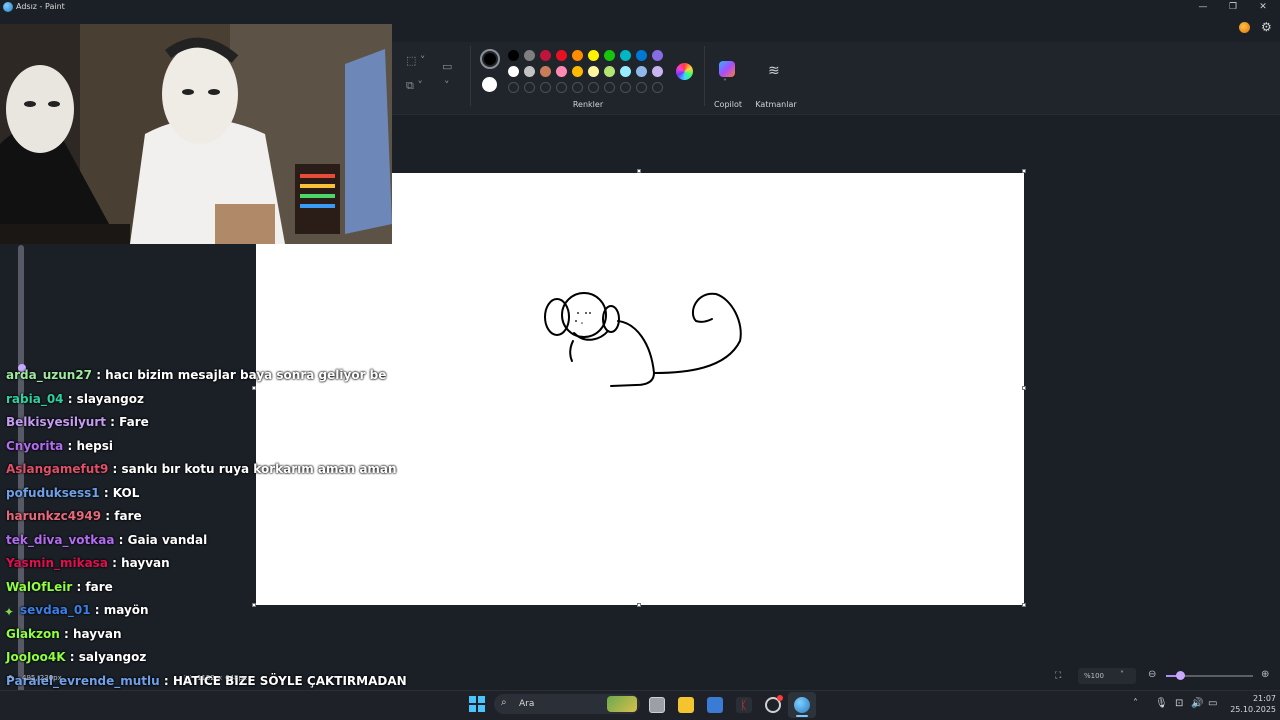 This screenshot has height=720, width=1280. Describe the element at coordinates (188, 677) in the screenshot. I see `canvas-size-icon: ⬚` at that location.